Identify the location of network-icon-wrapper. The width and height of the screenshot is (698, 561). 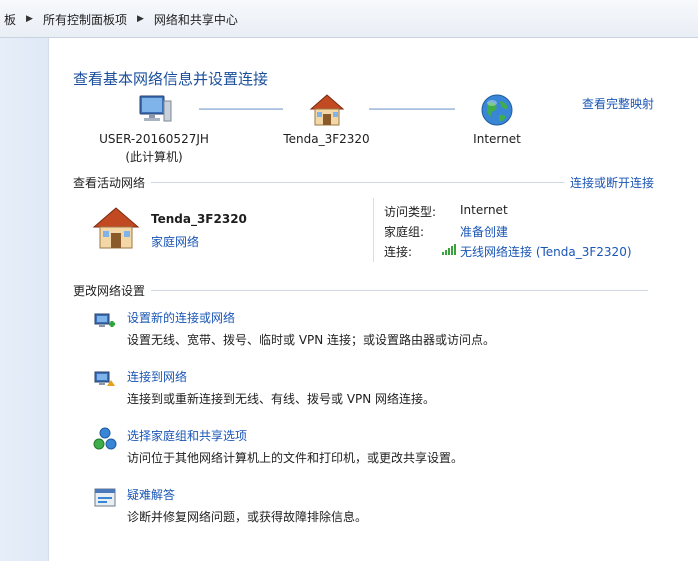
(116, 229).